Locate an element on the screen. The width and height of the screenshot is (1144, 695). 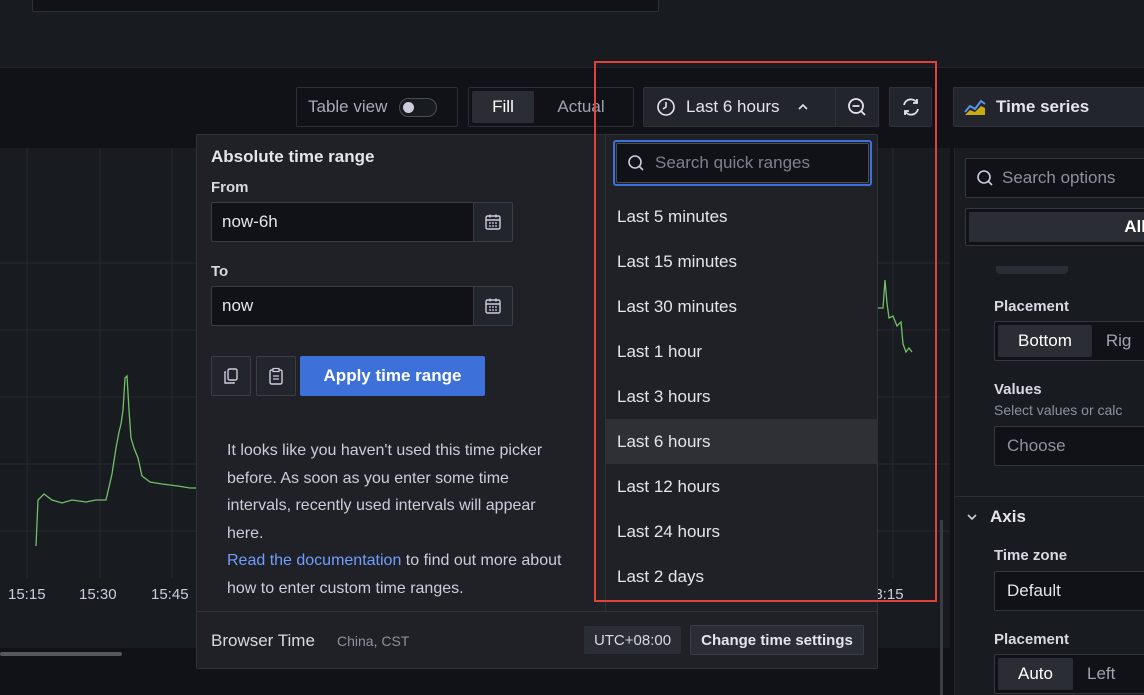
toggle-switch is located at coordinates (418, 107).